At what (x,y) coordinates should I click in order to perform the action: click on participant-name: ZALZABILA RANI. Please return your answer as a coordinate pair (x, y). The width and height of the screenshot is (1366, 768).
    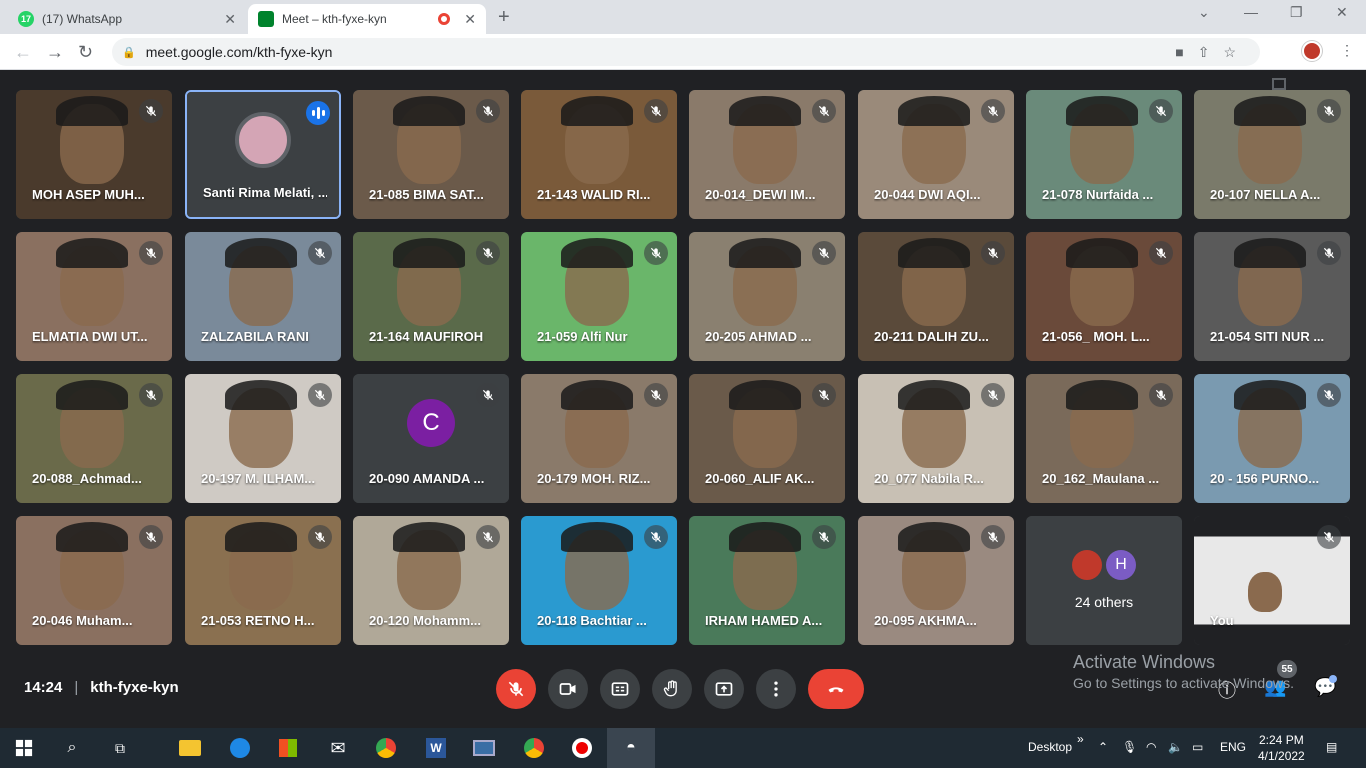
    Looking at the image, I should click on (255, 336).